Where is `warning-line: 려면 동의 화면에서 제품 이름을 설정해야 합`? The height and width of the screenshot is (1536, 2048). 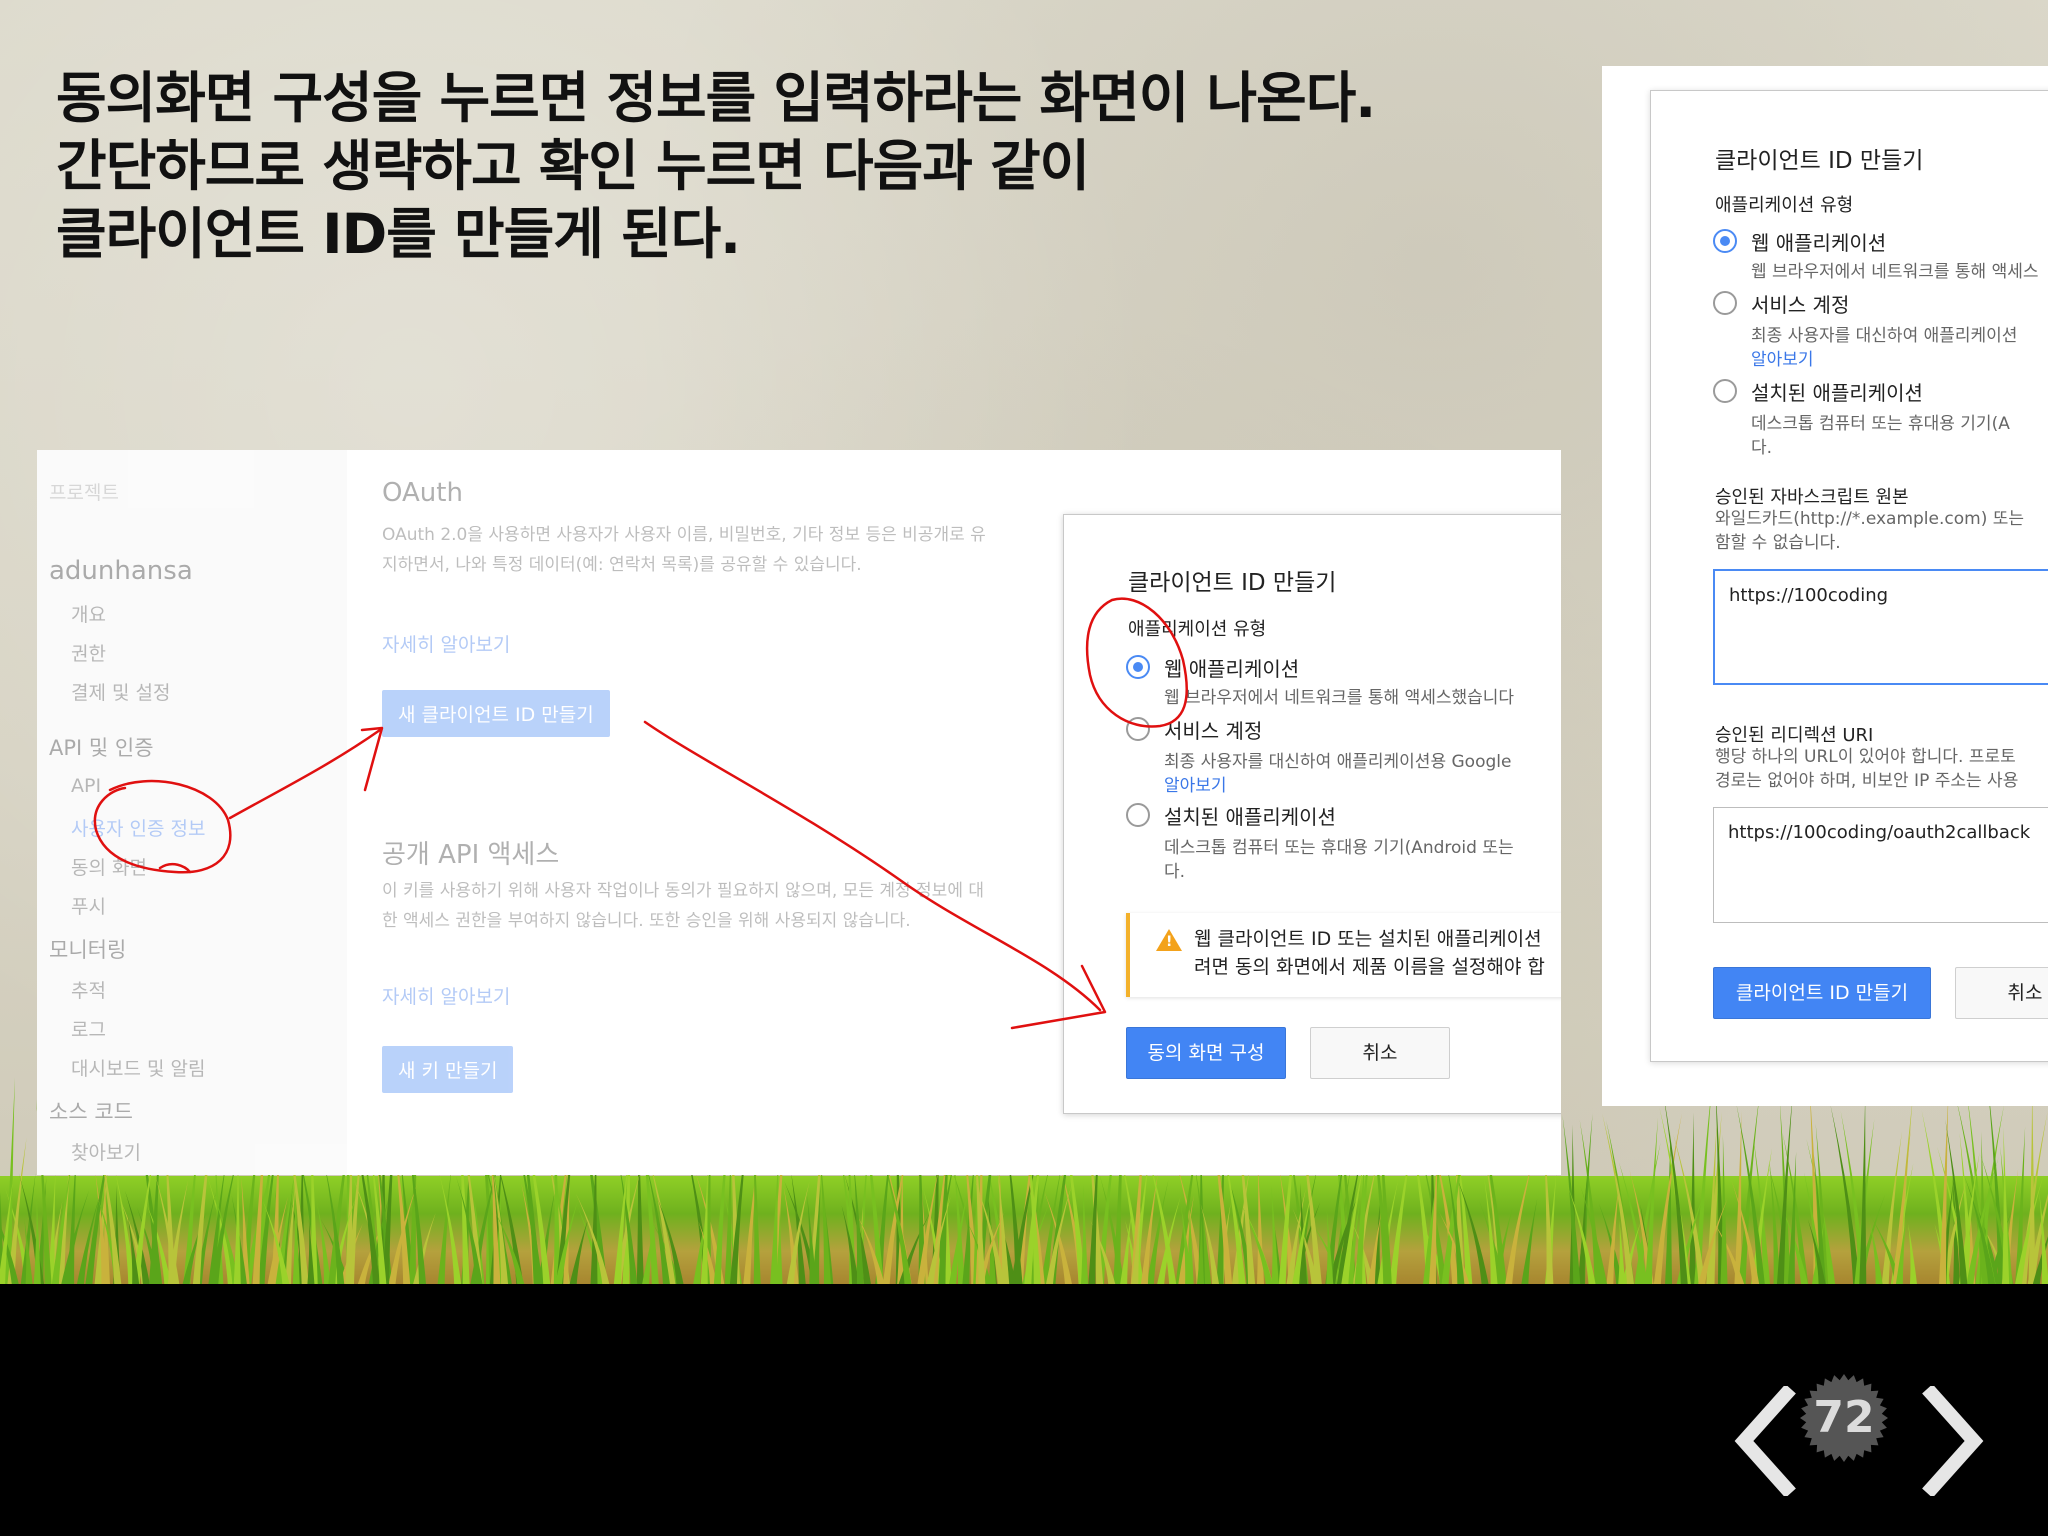
warning-line: 려면 동의 화면에서 제품 이름을 설정해야 합 is located at coordinates (1369, 967).